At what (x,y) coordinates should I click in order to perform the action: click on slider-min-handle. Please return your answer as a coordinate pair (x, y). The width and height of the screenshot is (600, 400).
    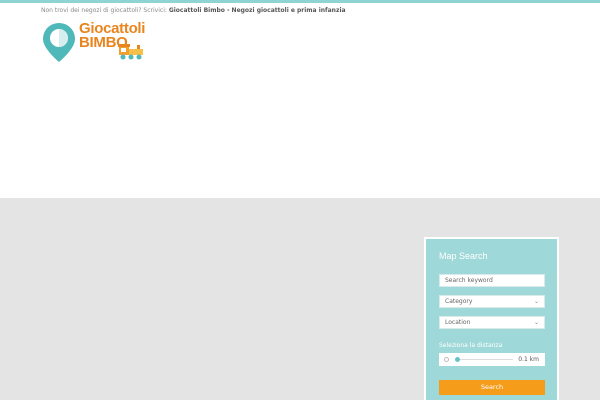
    Looking at the image, I should click on (446, 359).